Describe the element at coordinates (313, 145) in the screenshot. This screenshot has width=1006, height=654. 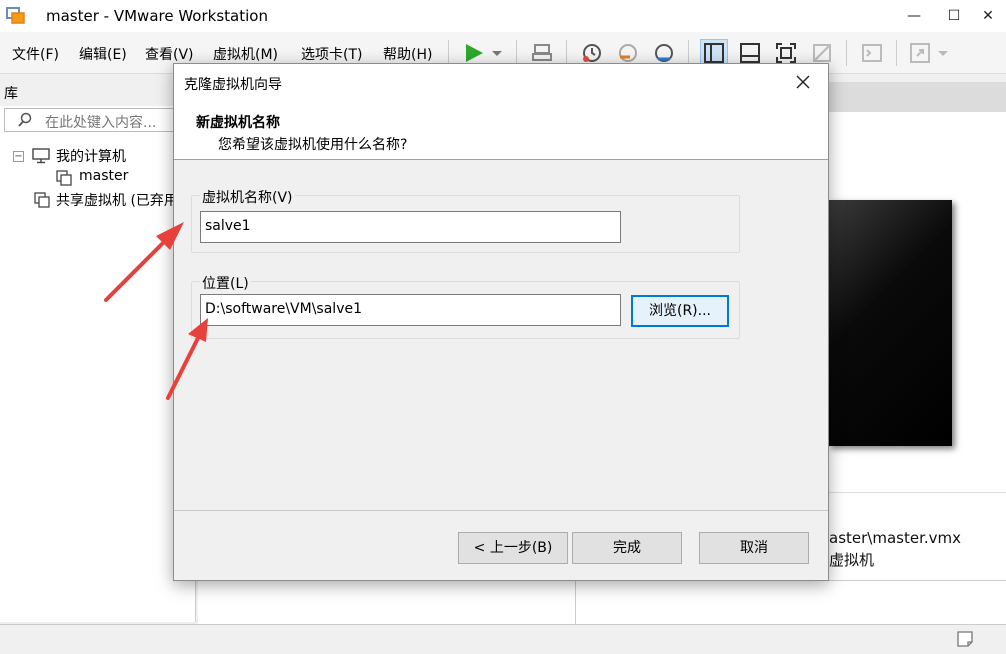
I see `step-subtitle: 您希望该虚拟机使用什么名称?` at that location.